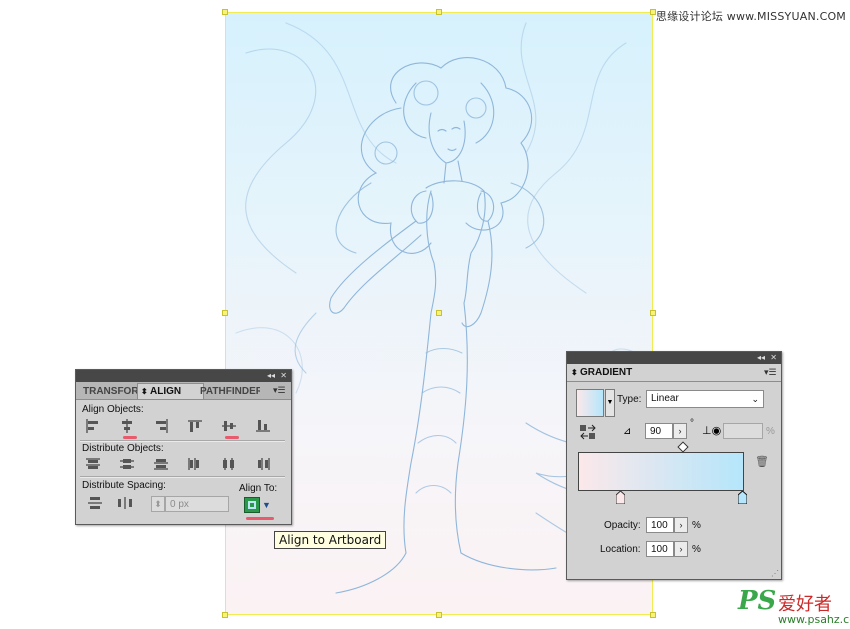 The image size is (850, 629). Describe the element at coordinates (692, 423) in the screenshot. I see `degree-symbol: °` at that location.